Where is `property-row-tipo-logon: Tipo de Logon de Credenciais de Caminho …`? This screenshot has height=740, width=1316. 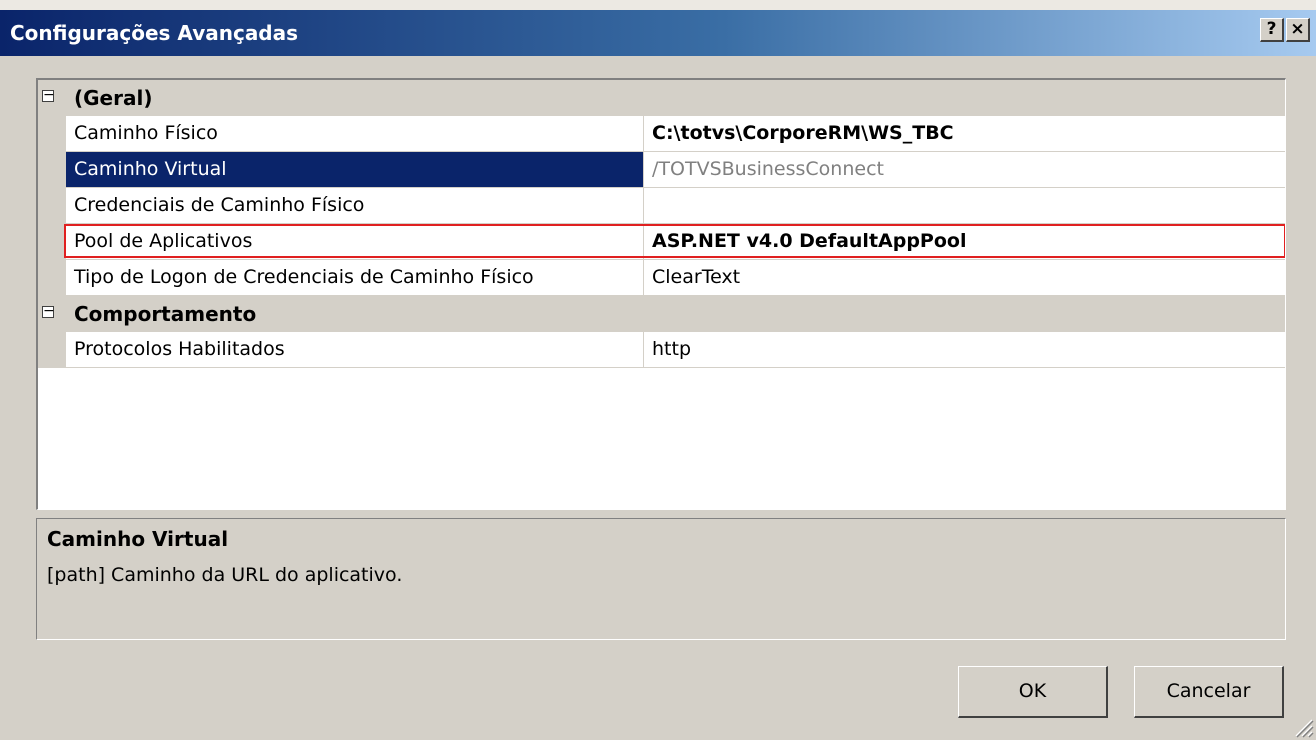
property-row-tipo-logon: Tipo de Logon de Credenciais de Caminho … is located at coordinates (661, 278).